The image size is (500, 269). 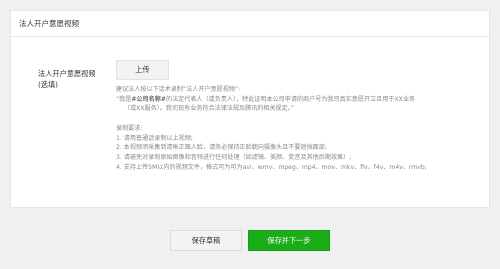 I want to click on save-draft-button: 保存草稿, so click(x=206, y=240).